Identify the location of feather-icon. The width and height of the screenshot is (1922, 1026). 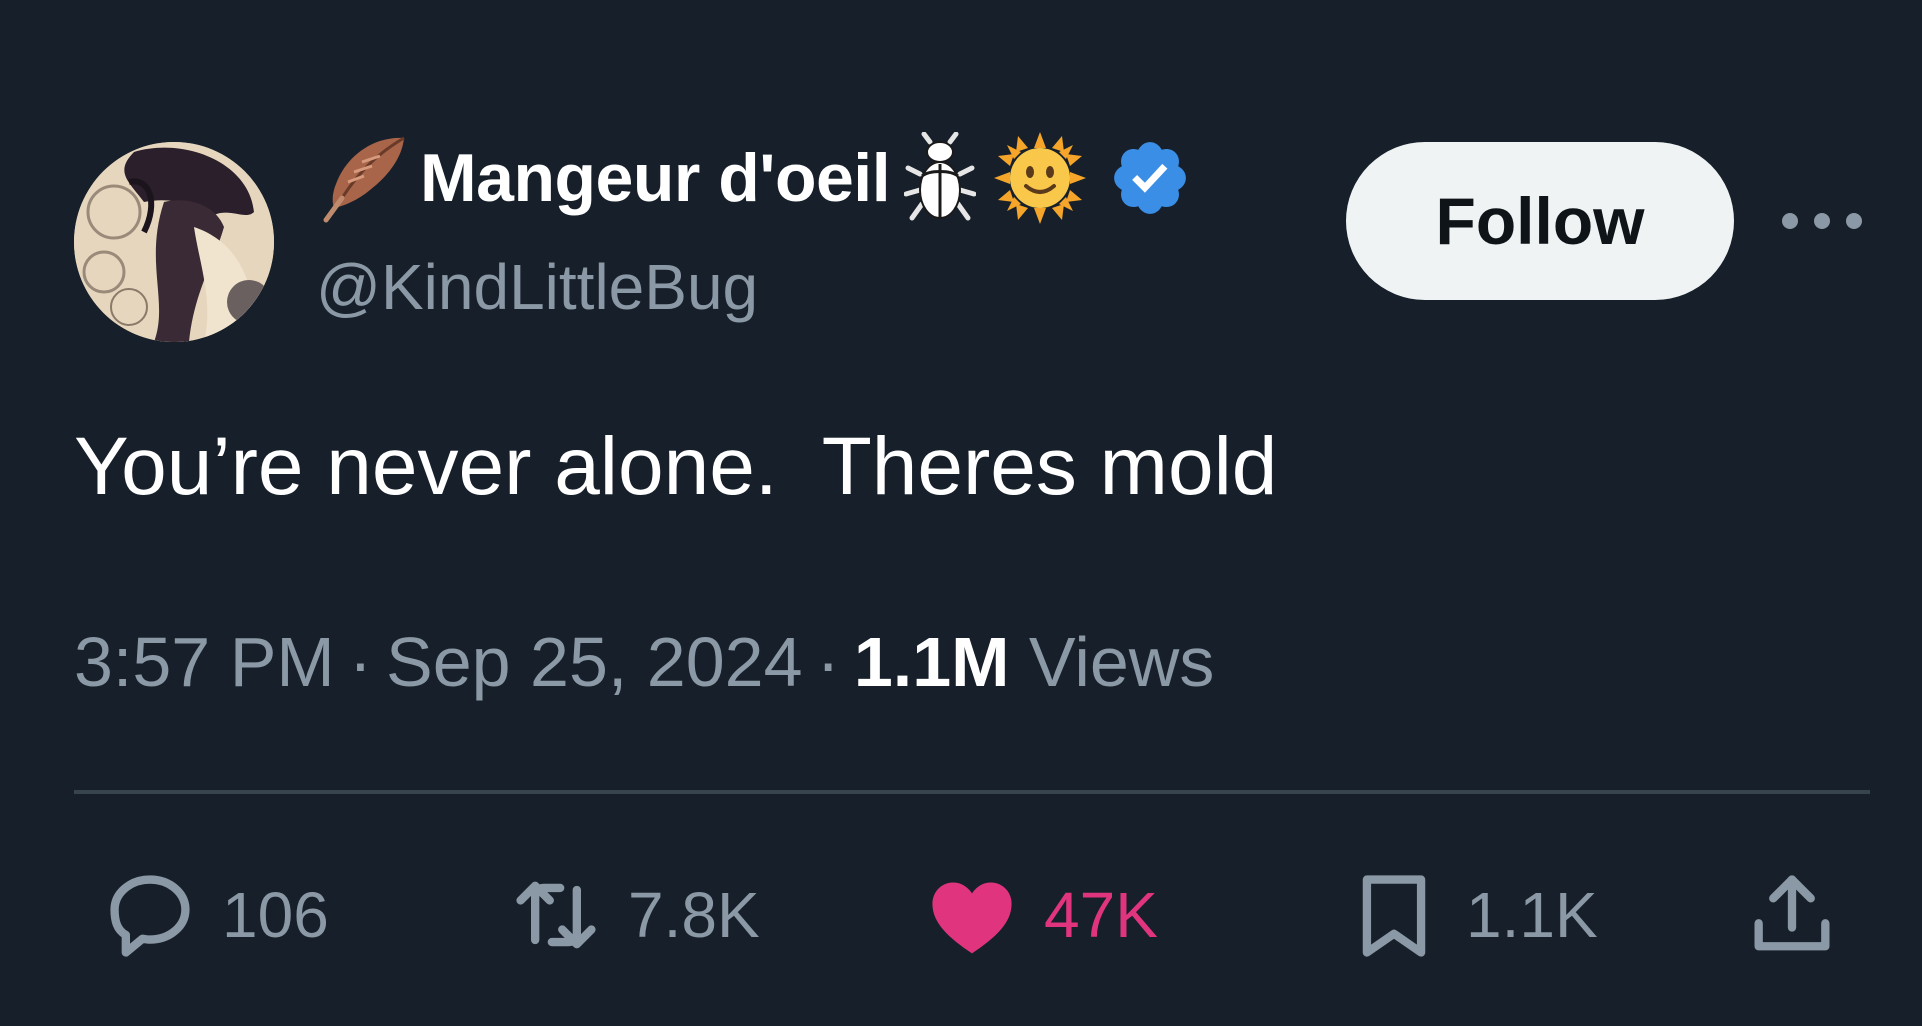
(364, 179).